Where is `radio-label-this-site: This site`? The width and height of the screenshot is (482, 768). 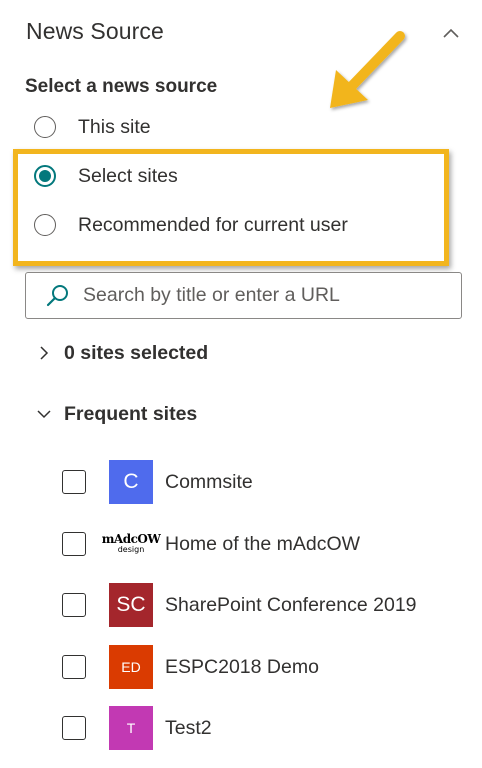 radio-label-this-site: This site is located at coordinates (114, 126).